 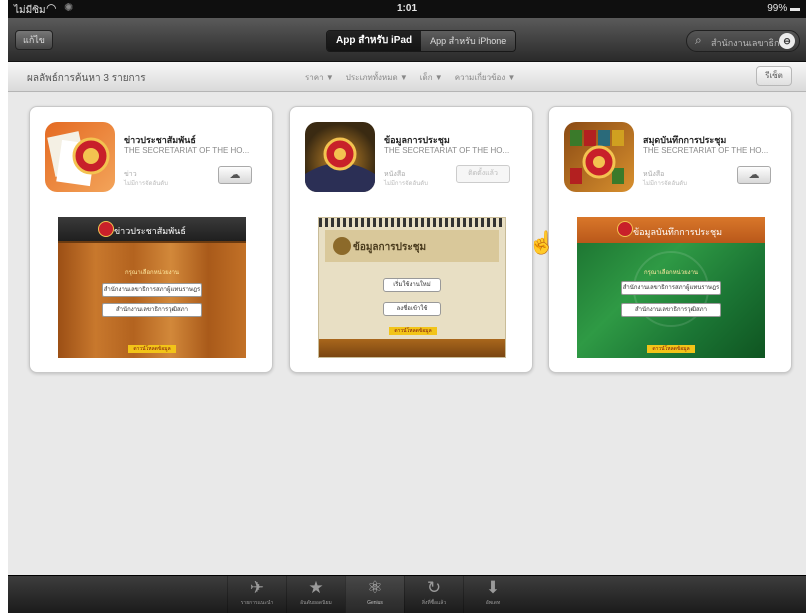 I want to click on battery-indicator: 99% ▬, so click(x=783, y=8).